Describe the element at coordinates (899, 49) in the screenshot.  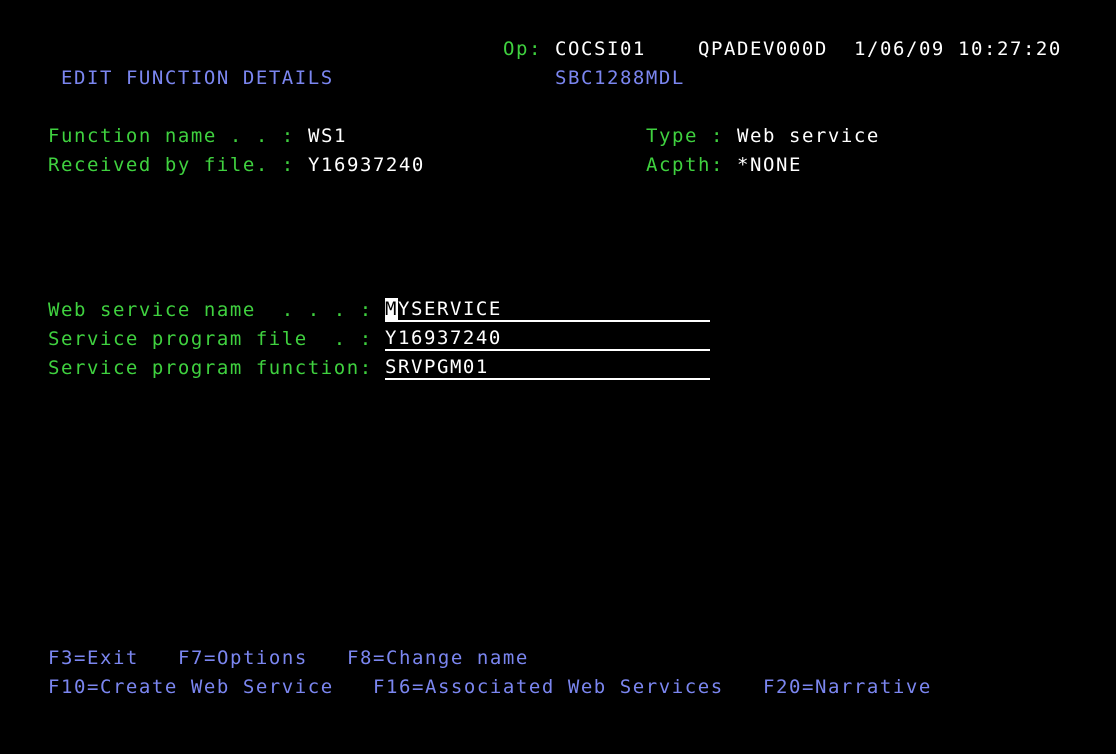
I see `system-date: 1/06/09` at that location.